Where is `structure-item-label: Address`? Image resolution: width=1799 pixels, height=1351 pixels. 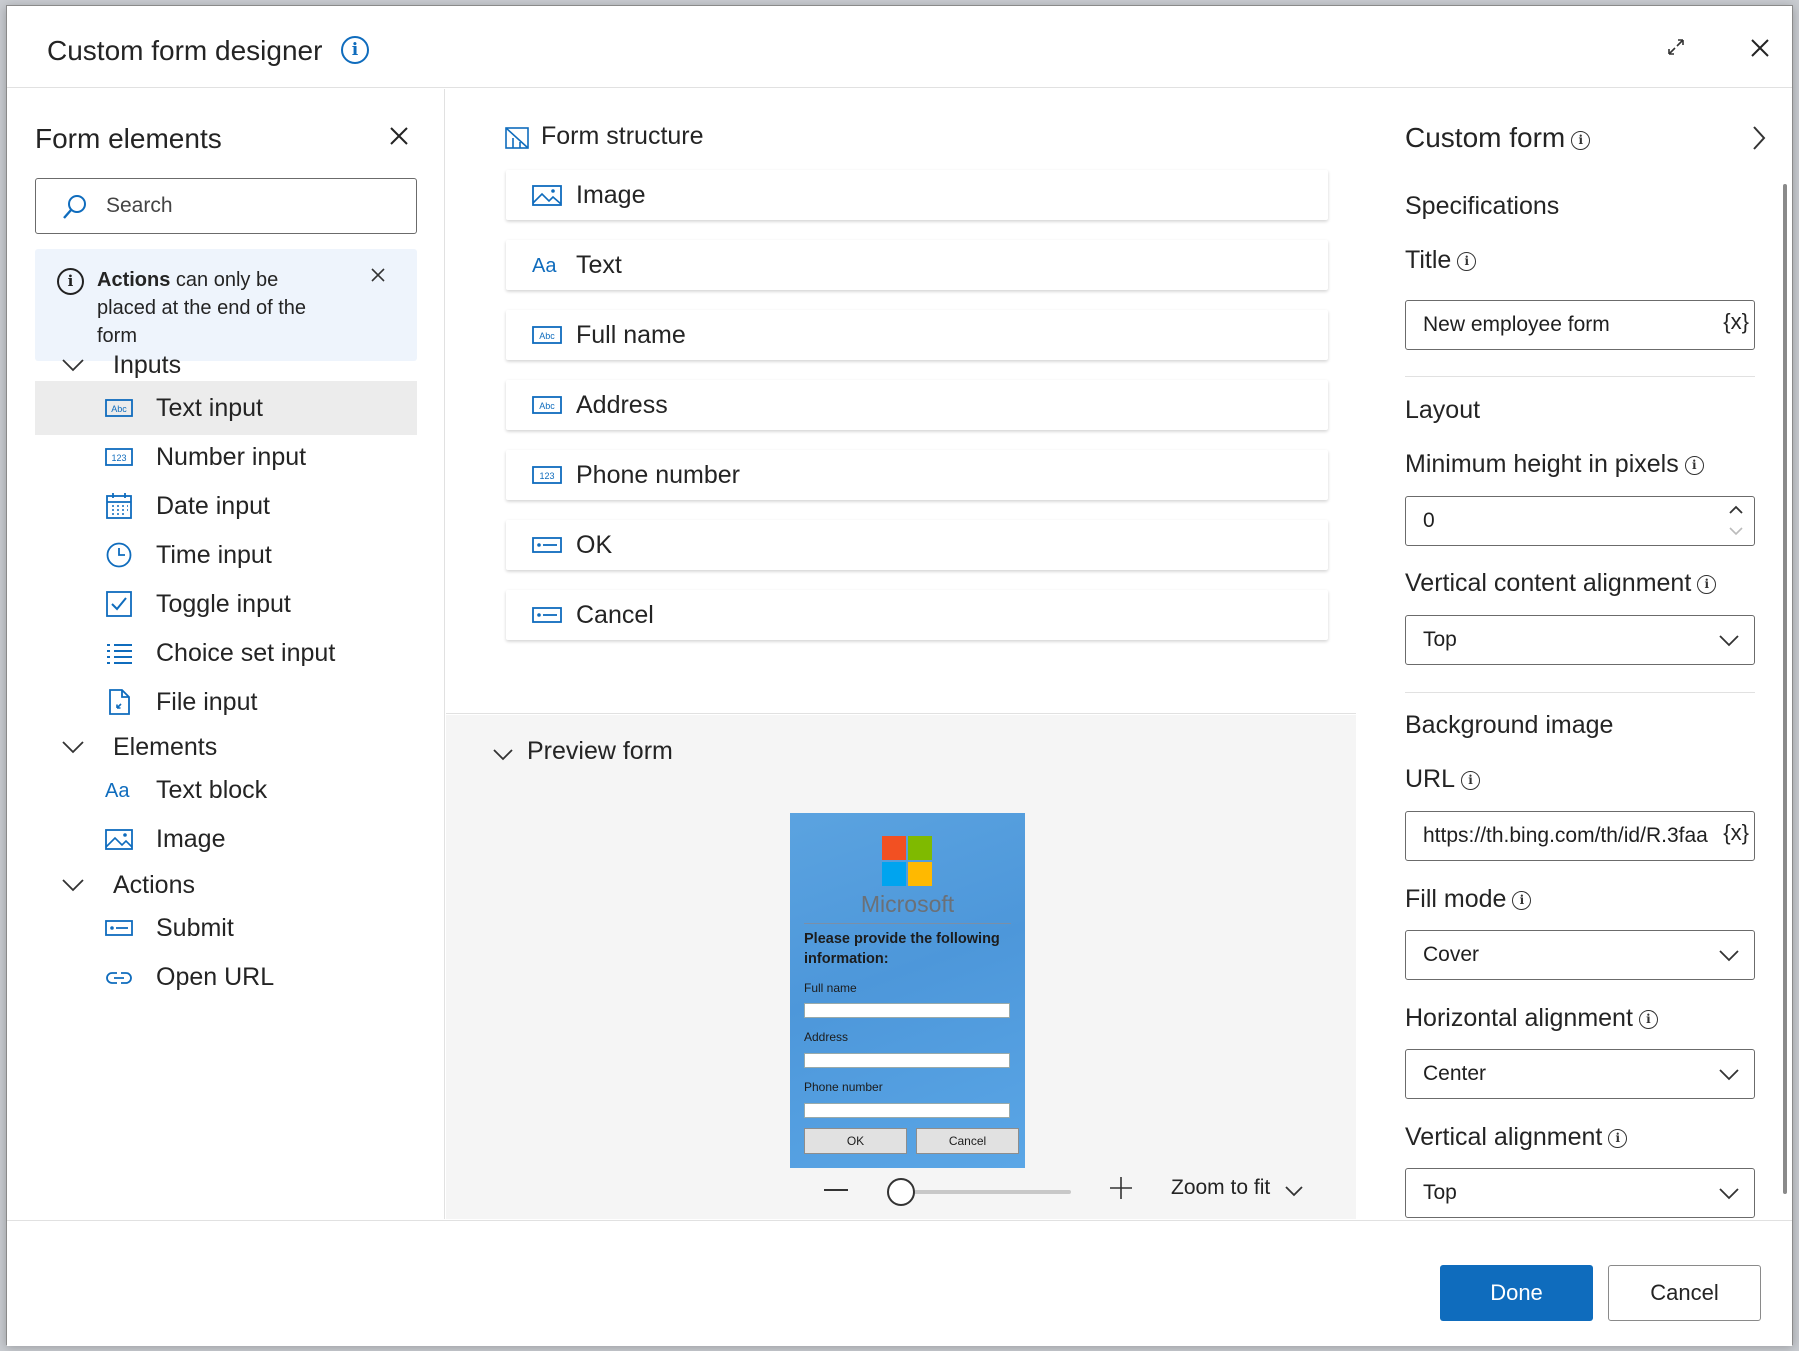 structure-item-label: Address is located at coordinates (622, 405).